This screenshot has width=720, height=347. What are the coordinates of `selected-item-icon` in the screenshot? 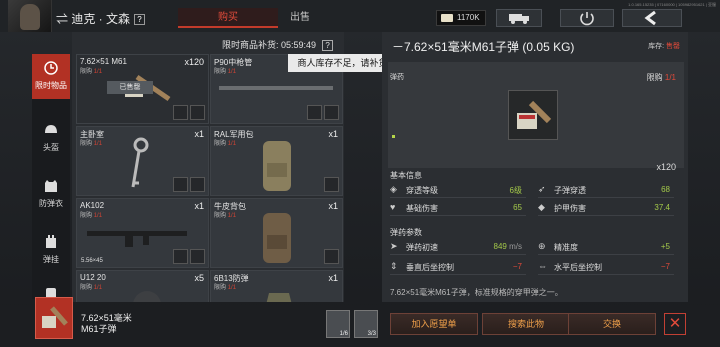 It's located at (54, 318).